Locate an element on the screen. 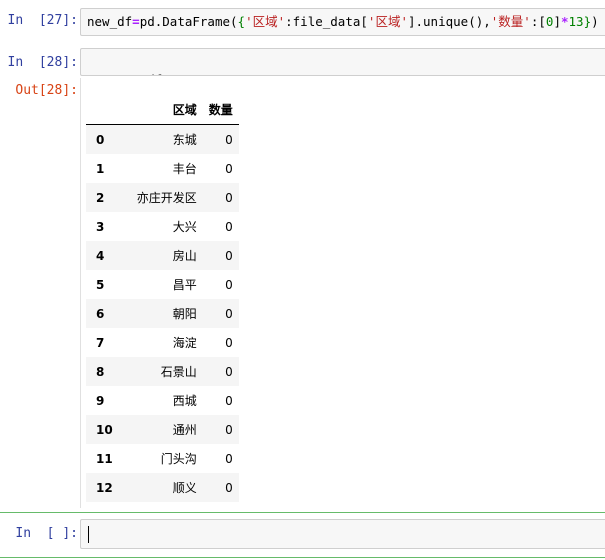  code-cell-empty: In [ ]: is located at coordinates (302, 535).